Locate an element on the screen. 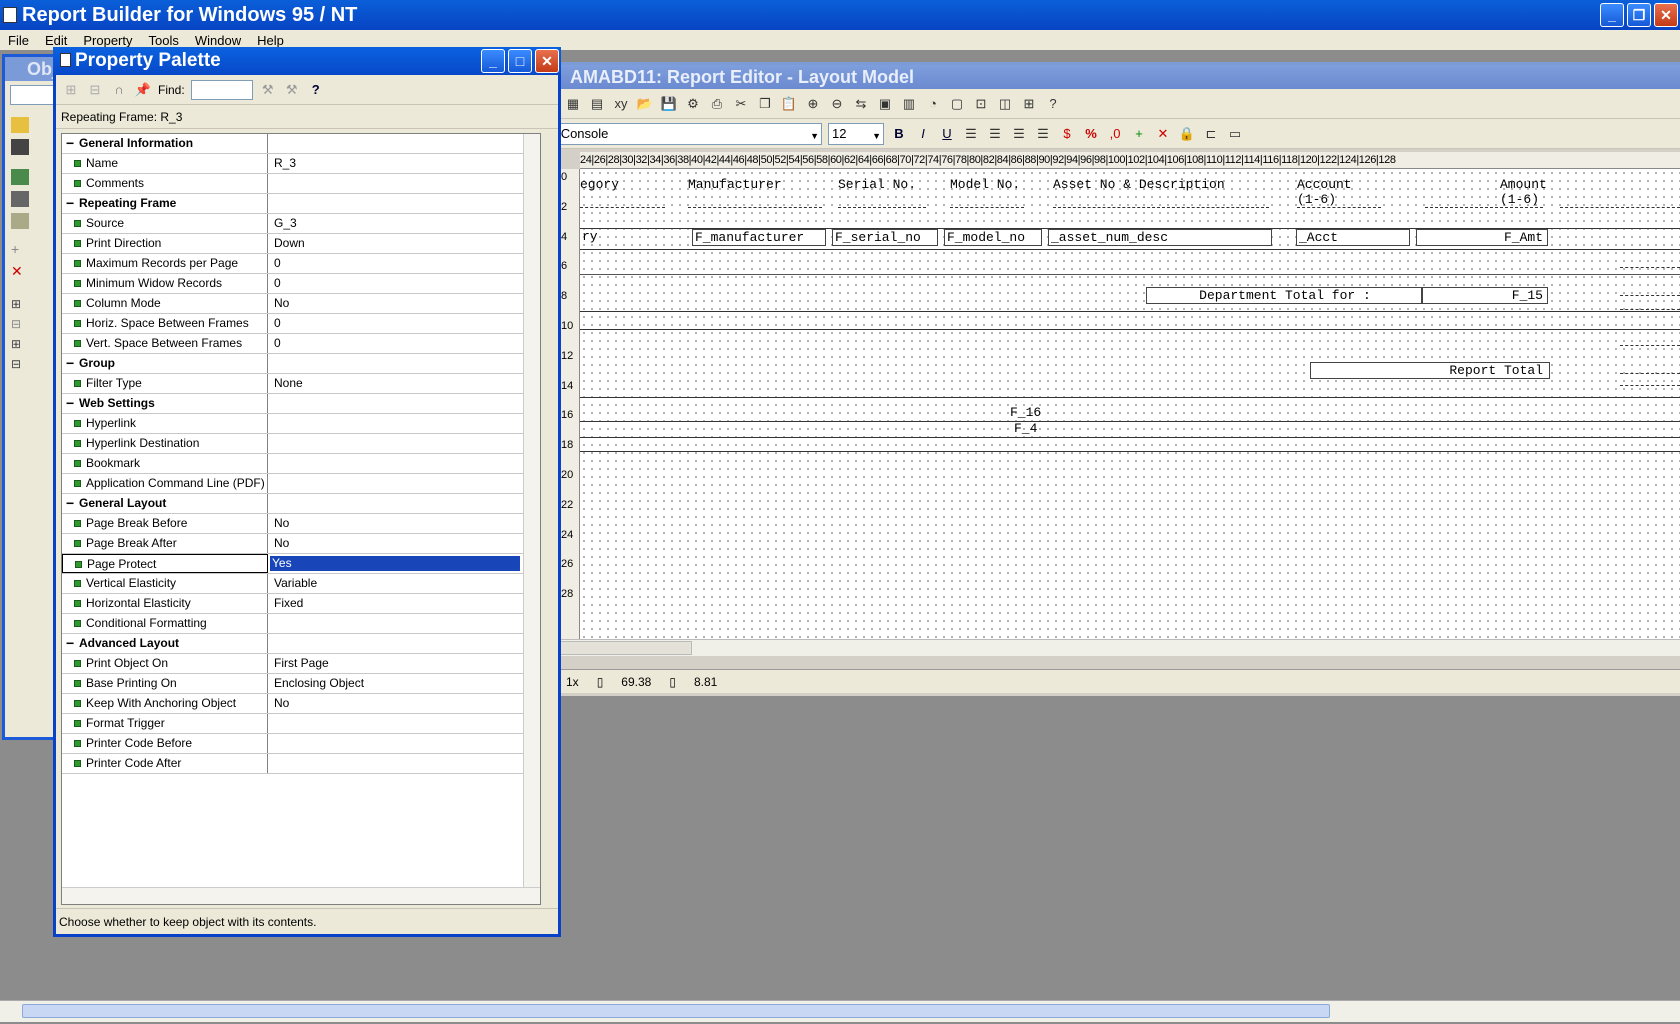 The width and height of the screenshot is (1680, 1024). field-amt: F_Amt is located at coordinates (1482, 237).